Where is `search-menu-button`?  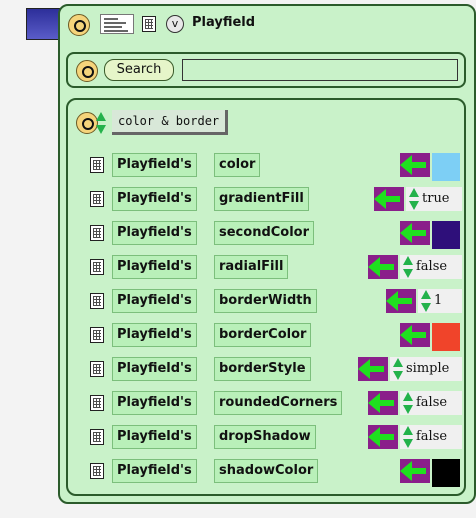
search-menu-button is located at coordinates (87, 71).